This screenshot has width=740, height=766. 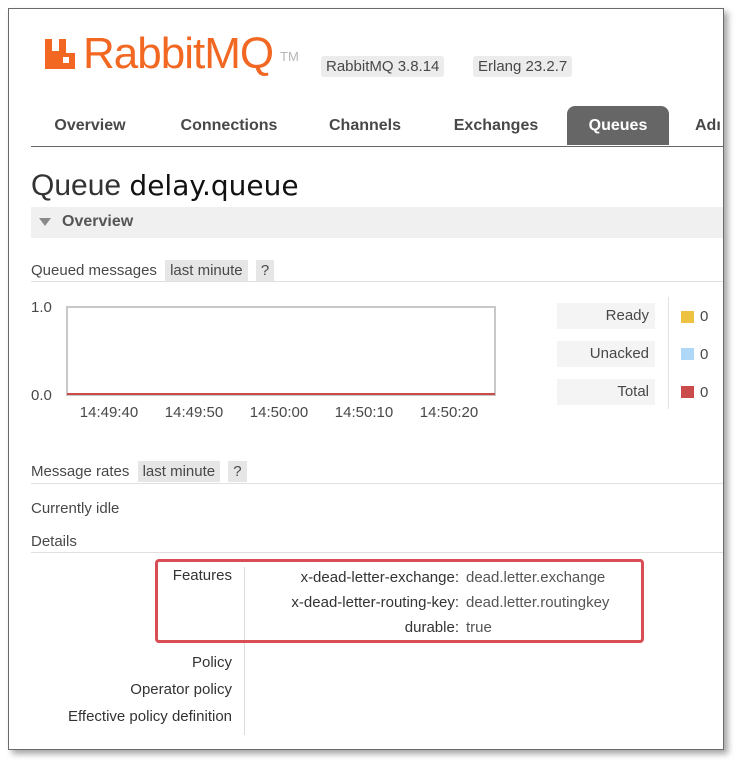 I want to click on erlang-version-badge: Erlang 23.2.7, so click(x=523, y=66).